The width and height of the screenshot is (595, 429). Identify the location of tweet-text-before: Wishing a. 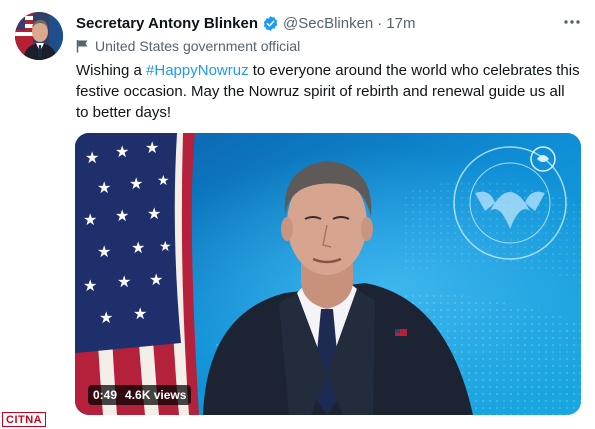
(111, 70).